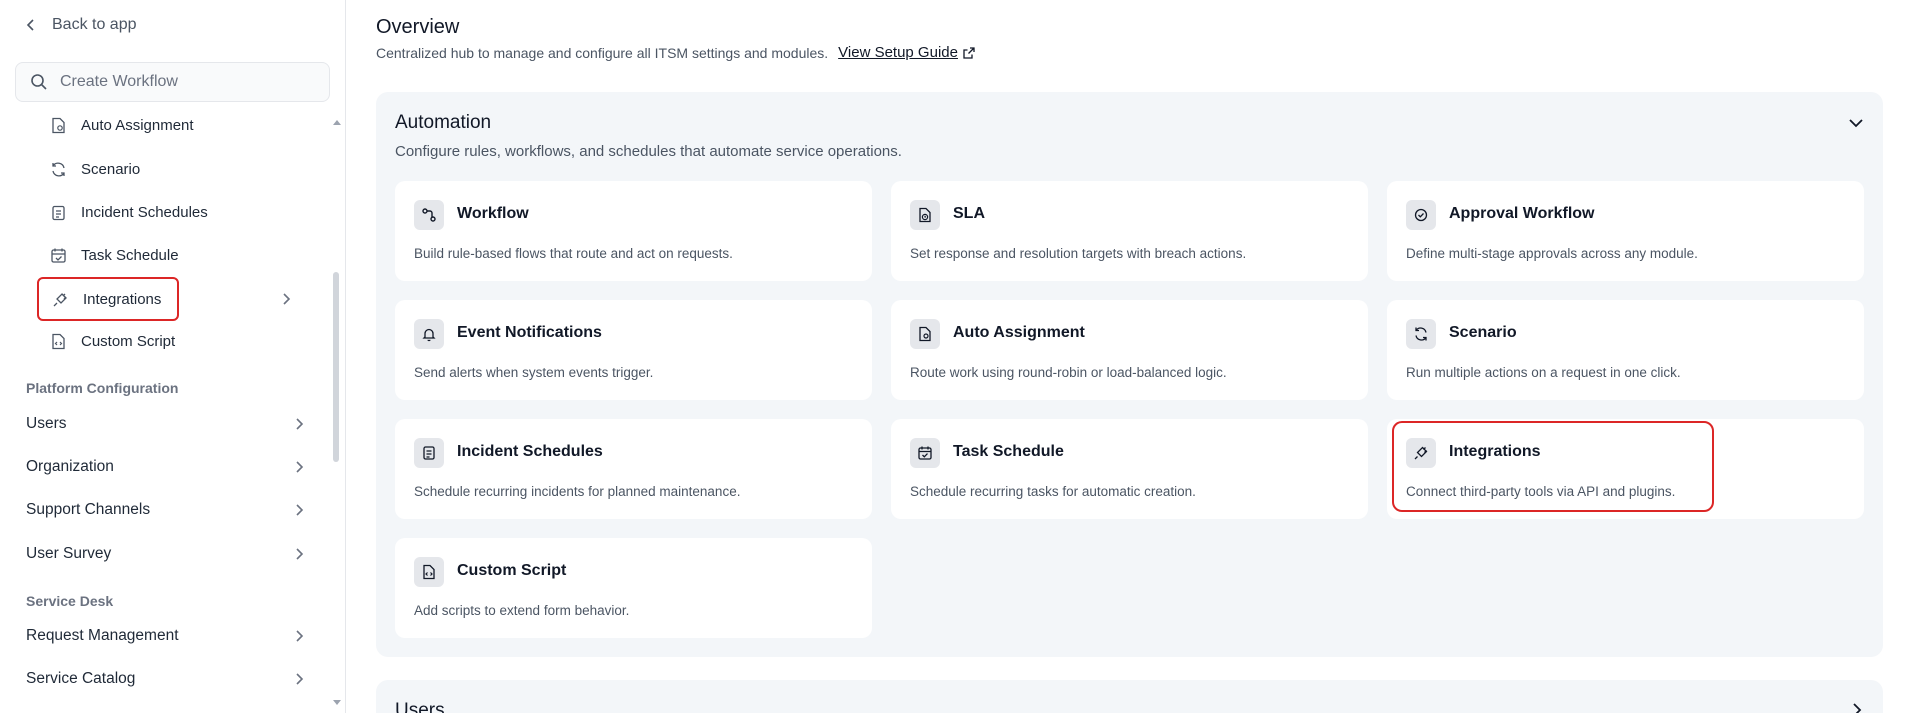  What do you see at coordinates (166, 467) in the screenshot?
I see `sidebar-item-organization: Organization` at bounding box center [166, 467].